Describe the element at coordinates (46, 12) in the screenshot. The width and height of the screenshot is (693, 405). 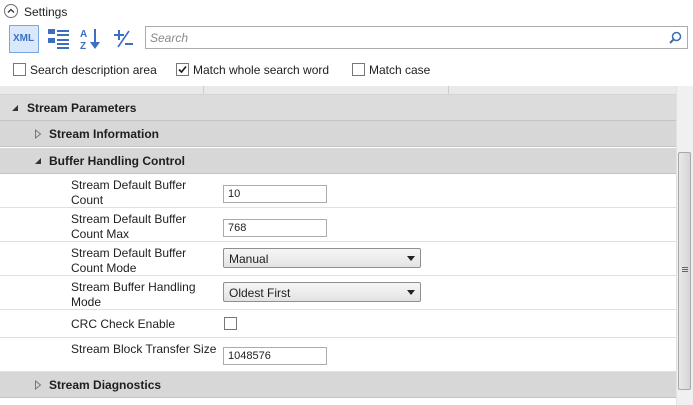
I see `settings-title: Settings` at that location.